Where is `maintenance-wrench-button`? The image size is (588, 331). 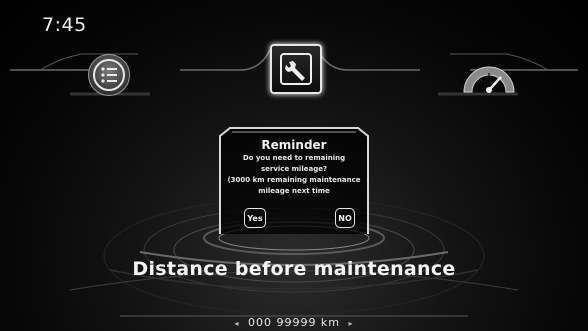
maintenance-wrench-button is located at coordinates (296, 69).